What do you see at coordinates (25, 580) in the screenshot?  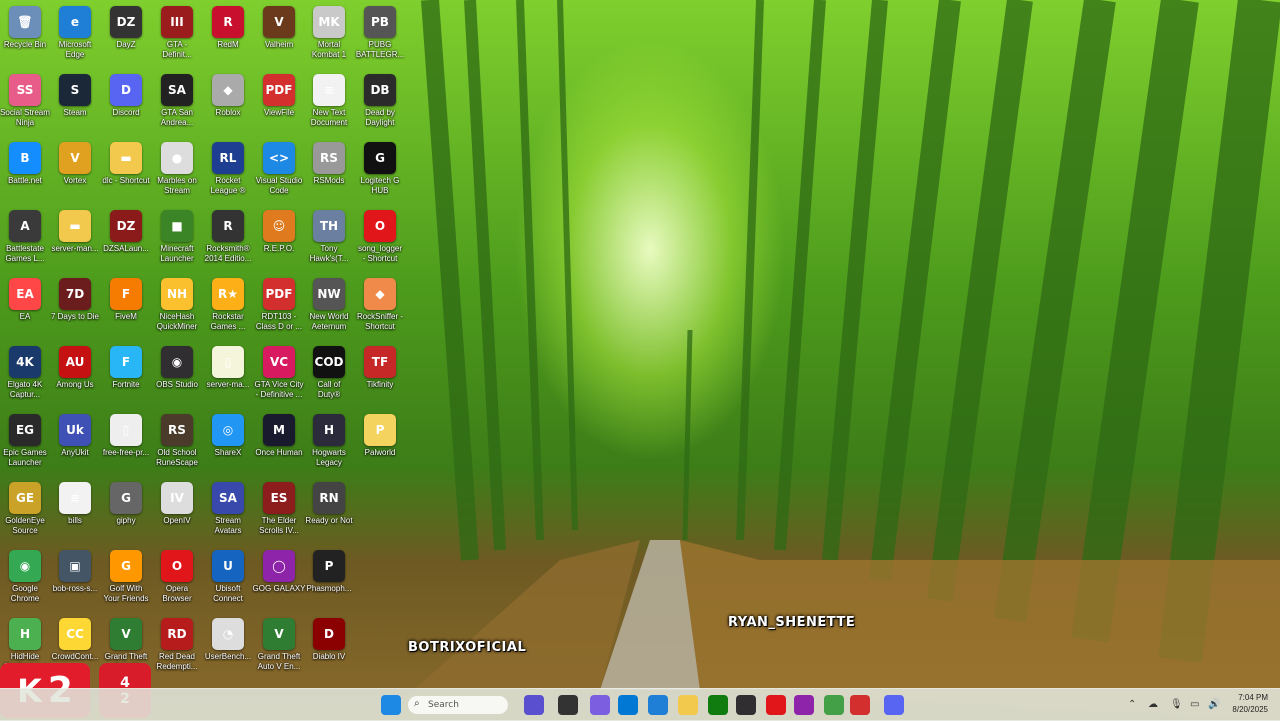 I see `desktop-icon: ◉ Google Chrome` at bounding box center [25, 580].